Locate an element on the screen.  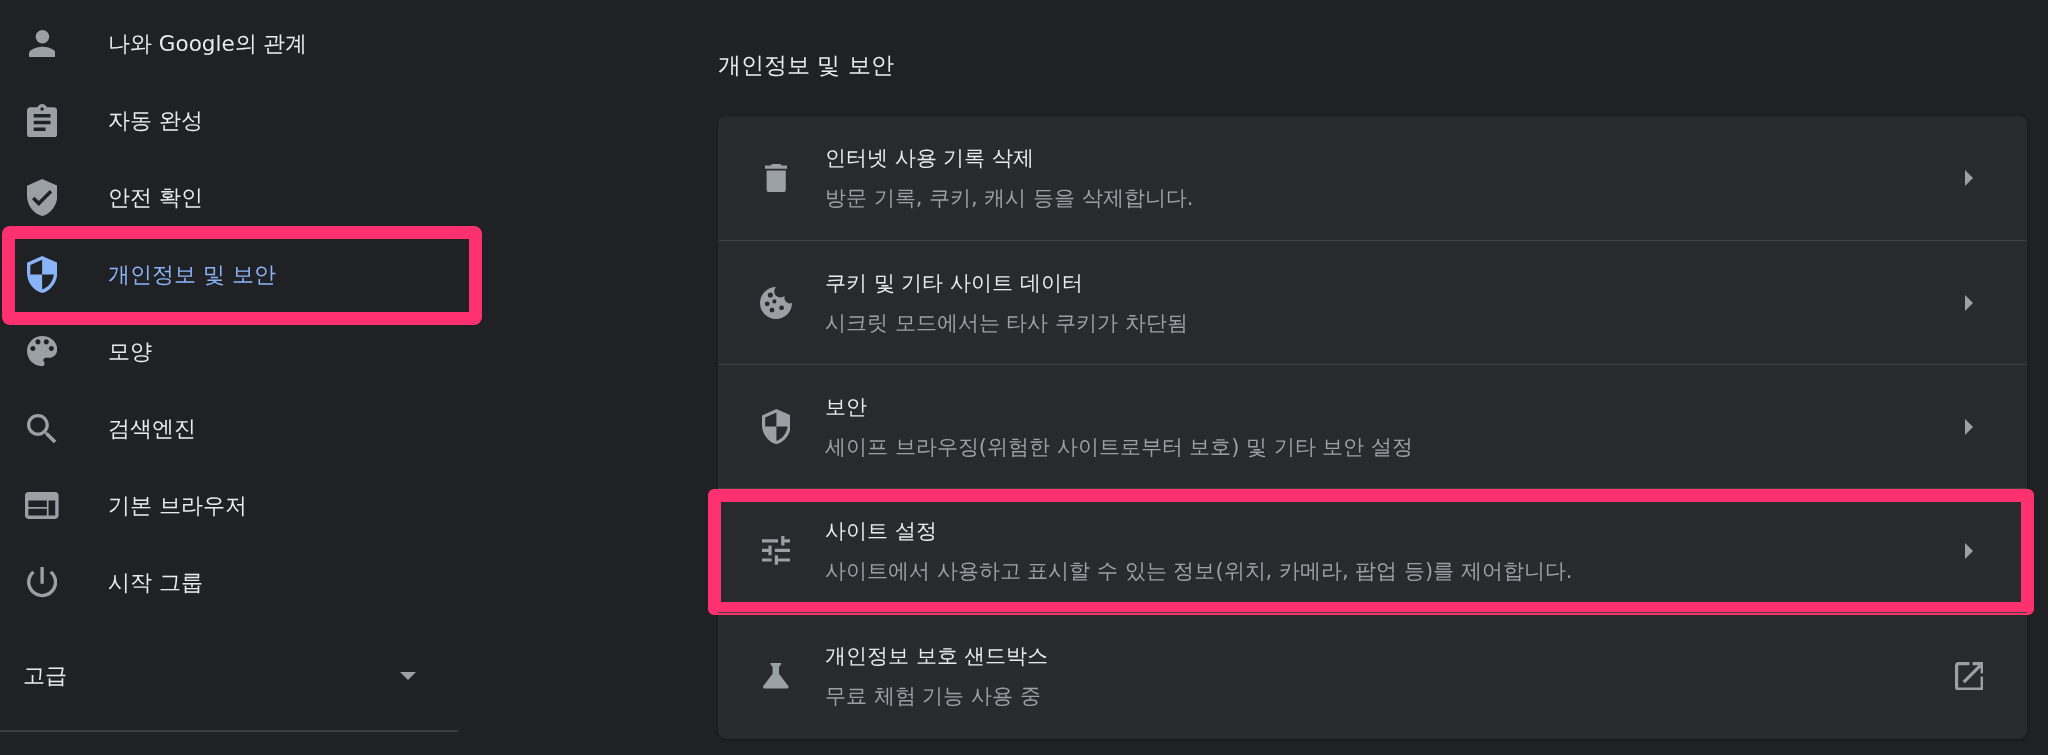
row-description: 방문 기록, 쿠키, 캐시 등을 삭제합니다. is located at coordinates (1009, 198).